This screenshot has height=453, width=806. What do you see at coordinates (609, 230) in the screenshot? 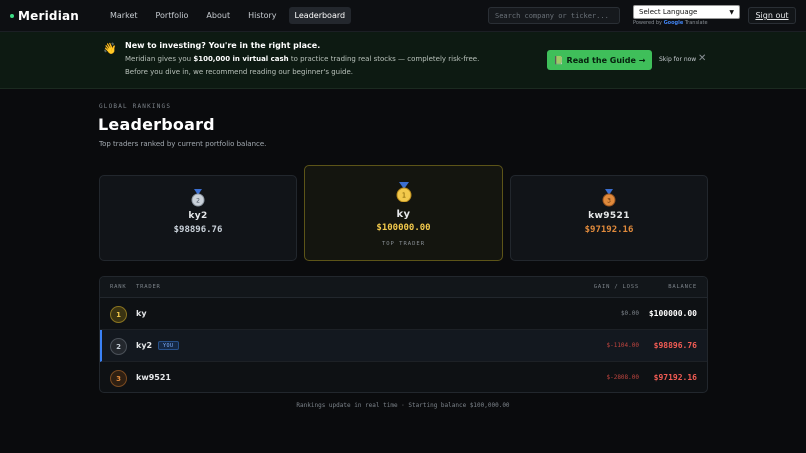
I see `podium-balance: $97192.16` at bounding box center [609, 230].